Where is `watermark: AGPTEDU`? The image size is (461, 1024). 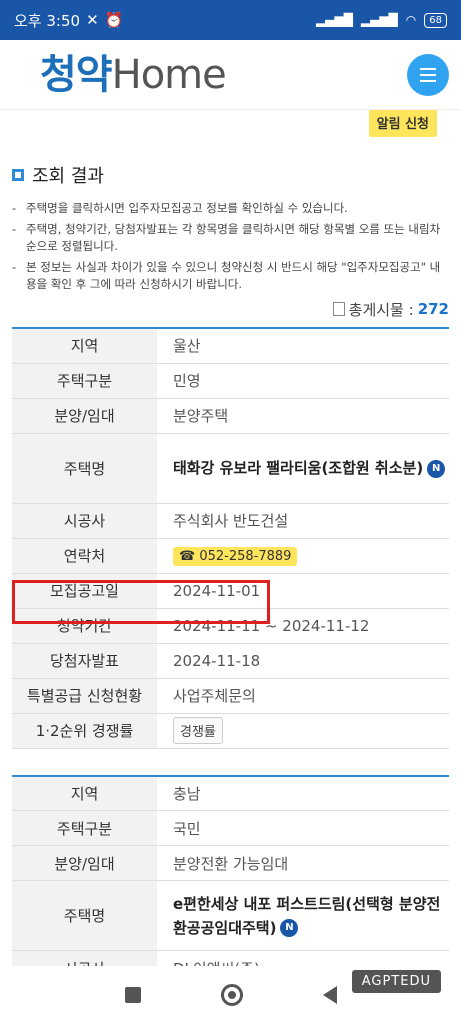
watermark: AGPTEDU is located at coordinates (396, 981).